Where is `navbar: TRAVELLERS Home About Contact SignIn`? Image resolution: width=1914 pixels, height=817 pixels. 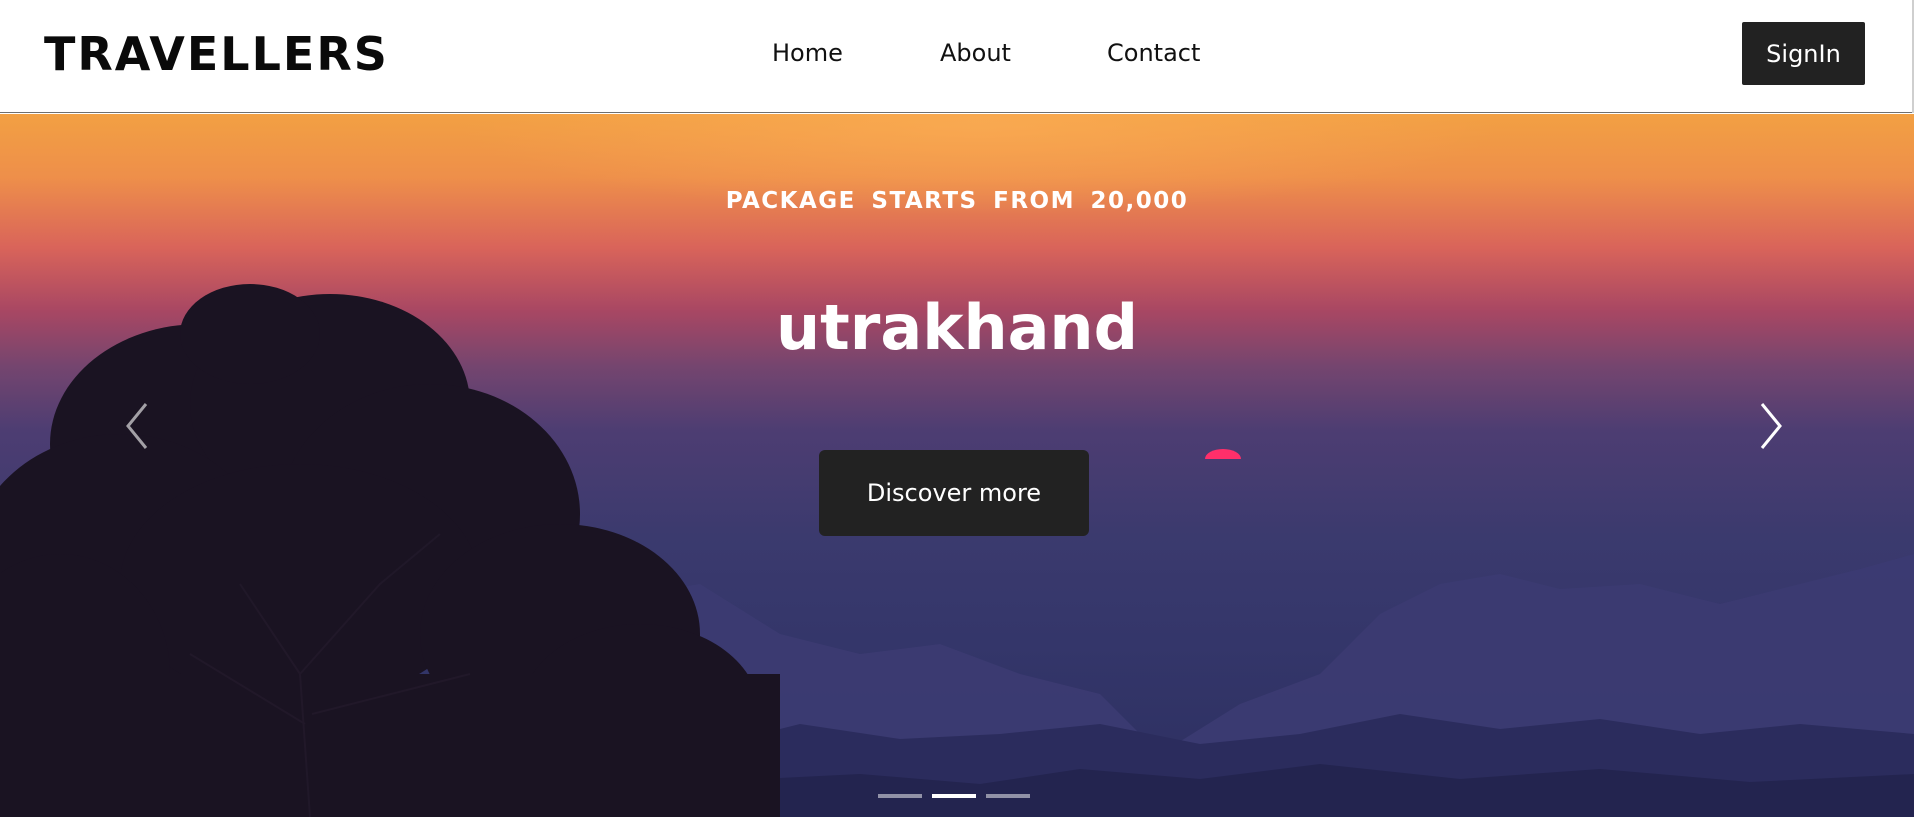 navbar: TRAVELLERS Home About Contact SignIn is located at coordinates (957, 56).